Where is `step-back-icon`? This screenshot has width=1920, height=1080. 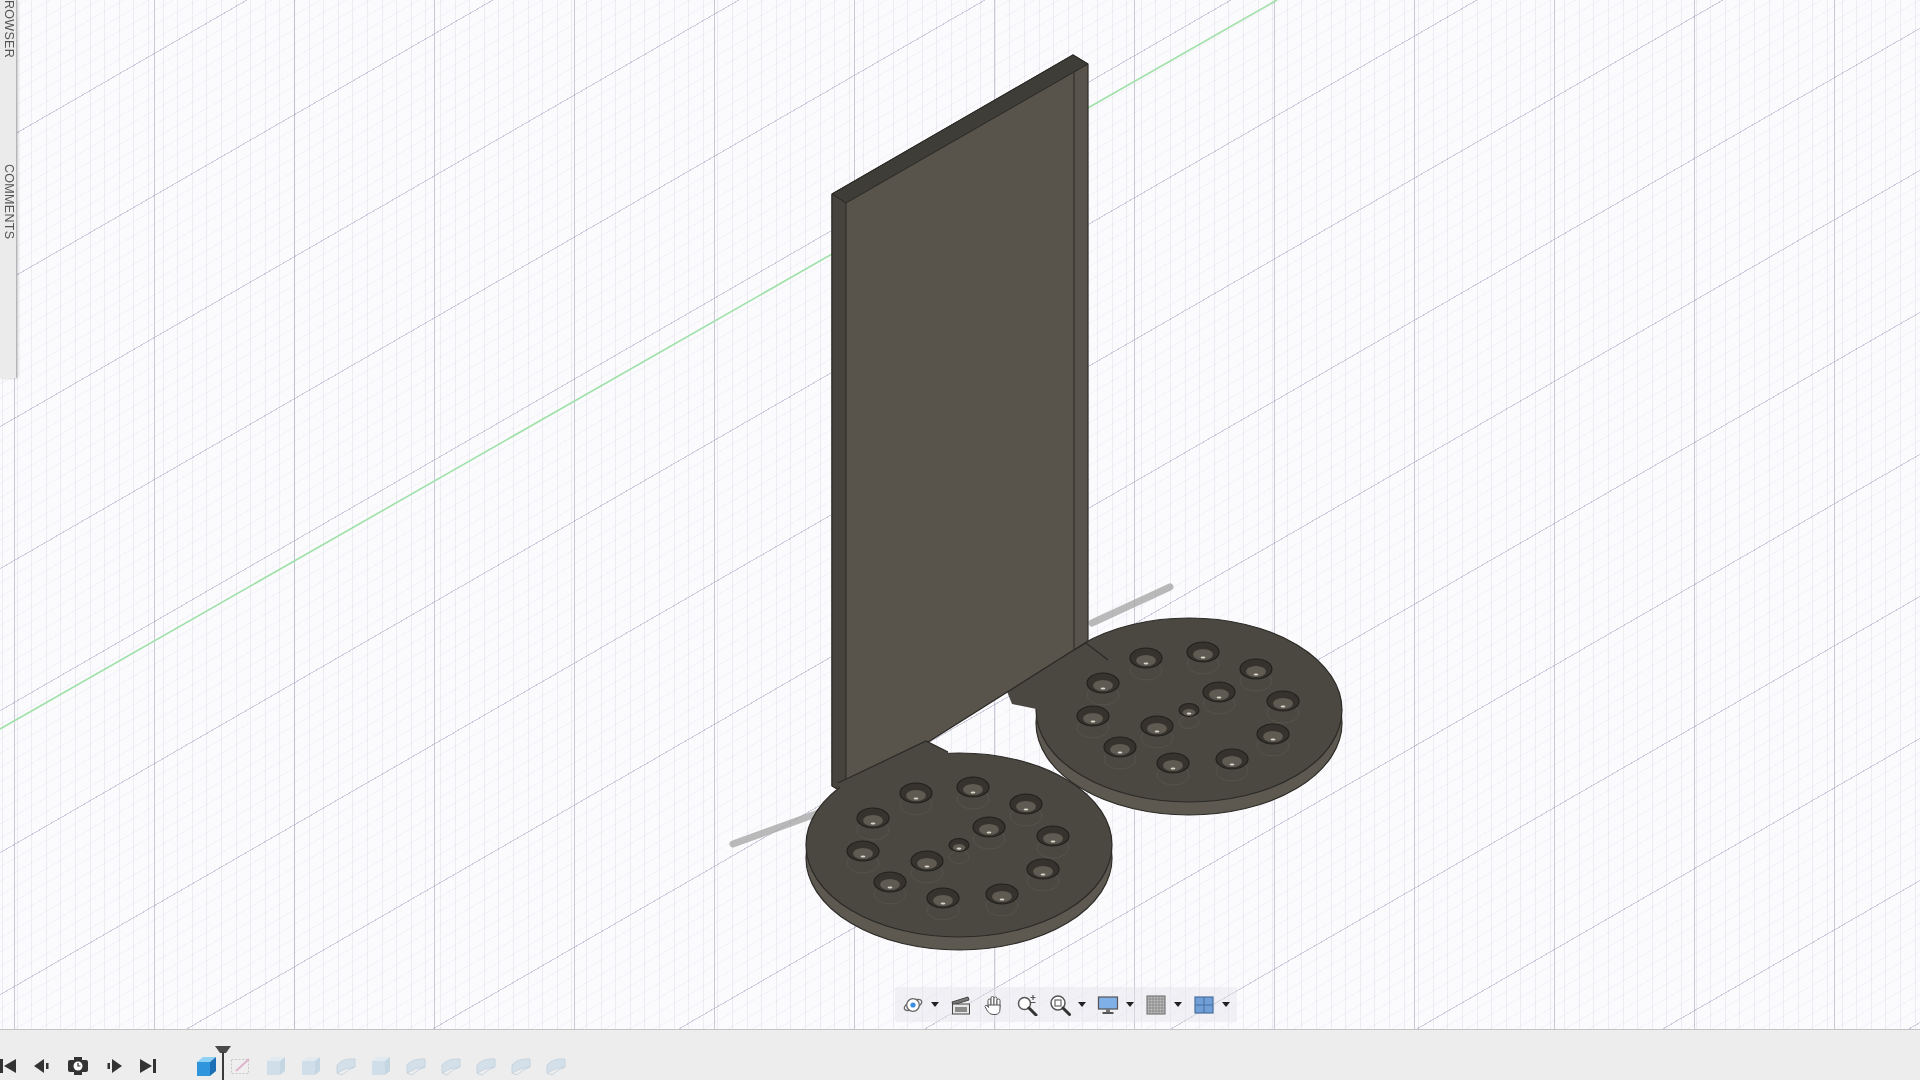
step-back-icon is located at coordinates (41, 1066).